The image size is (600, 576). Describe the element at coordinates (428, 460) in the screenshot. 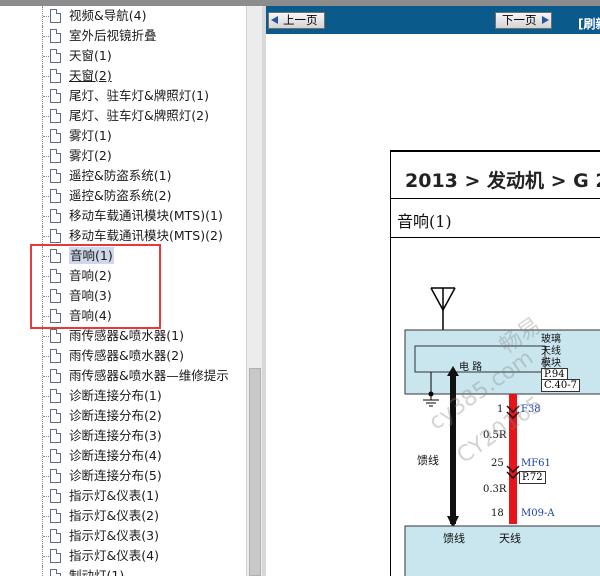

I see `feeder-label: 馈线` at that location.